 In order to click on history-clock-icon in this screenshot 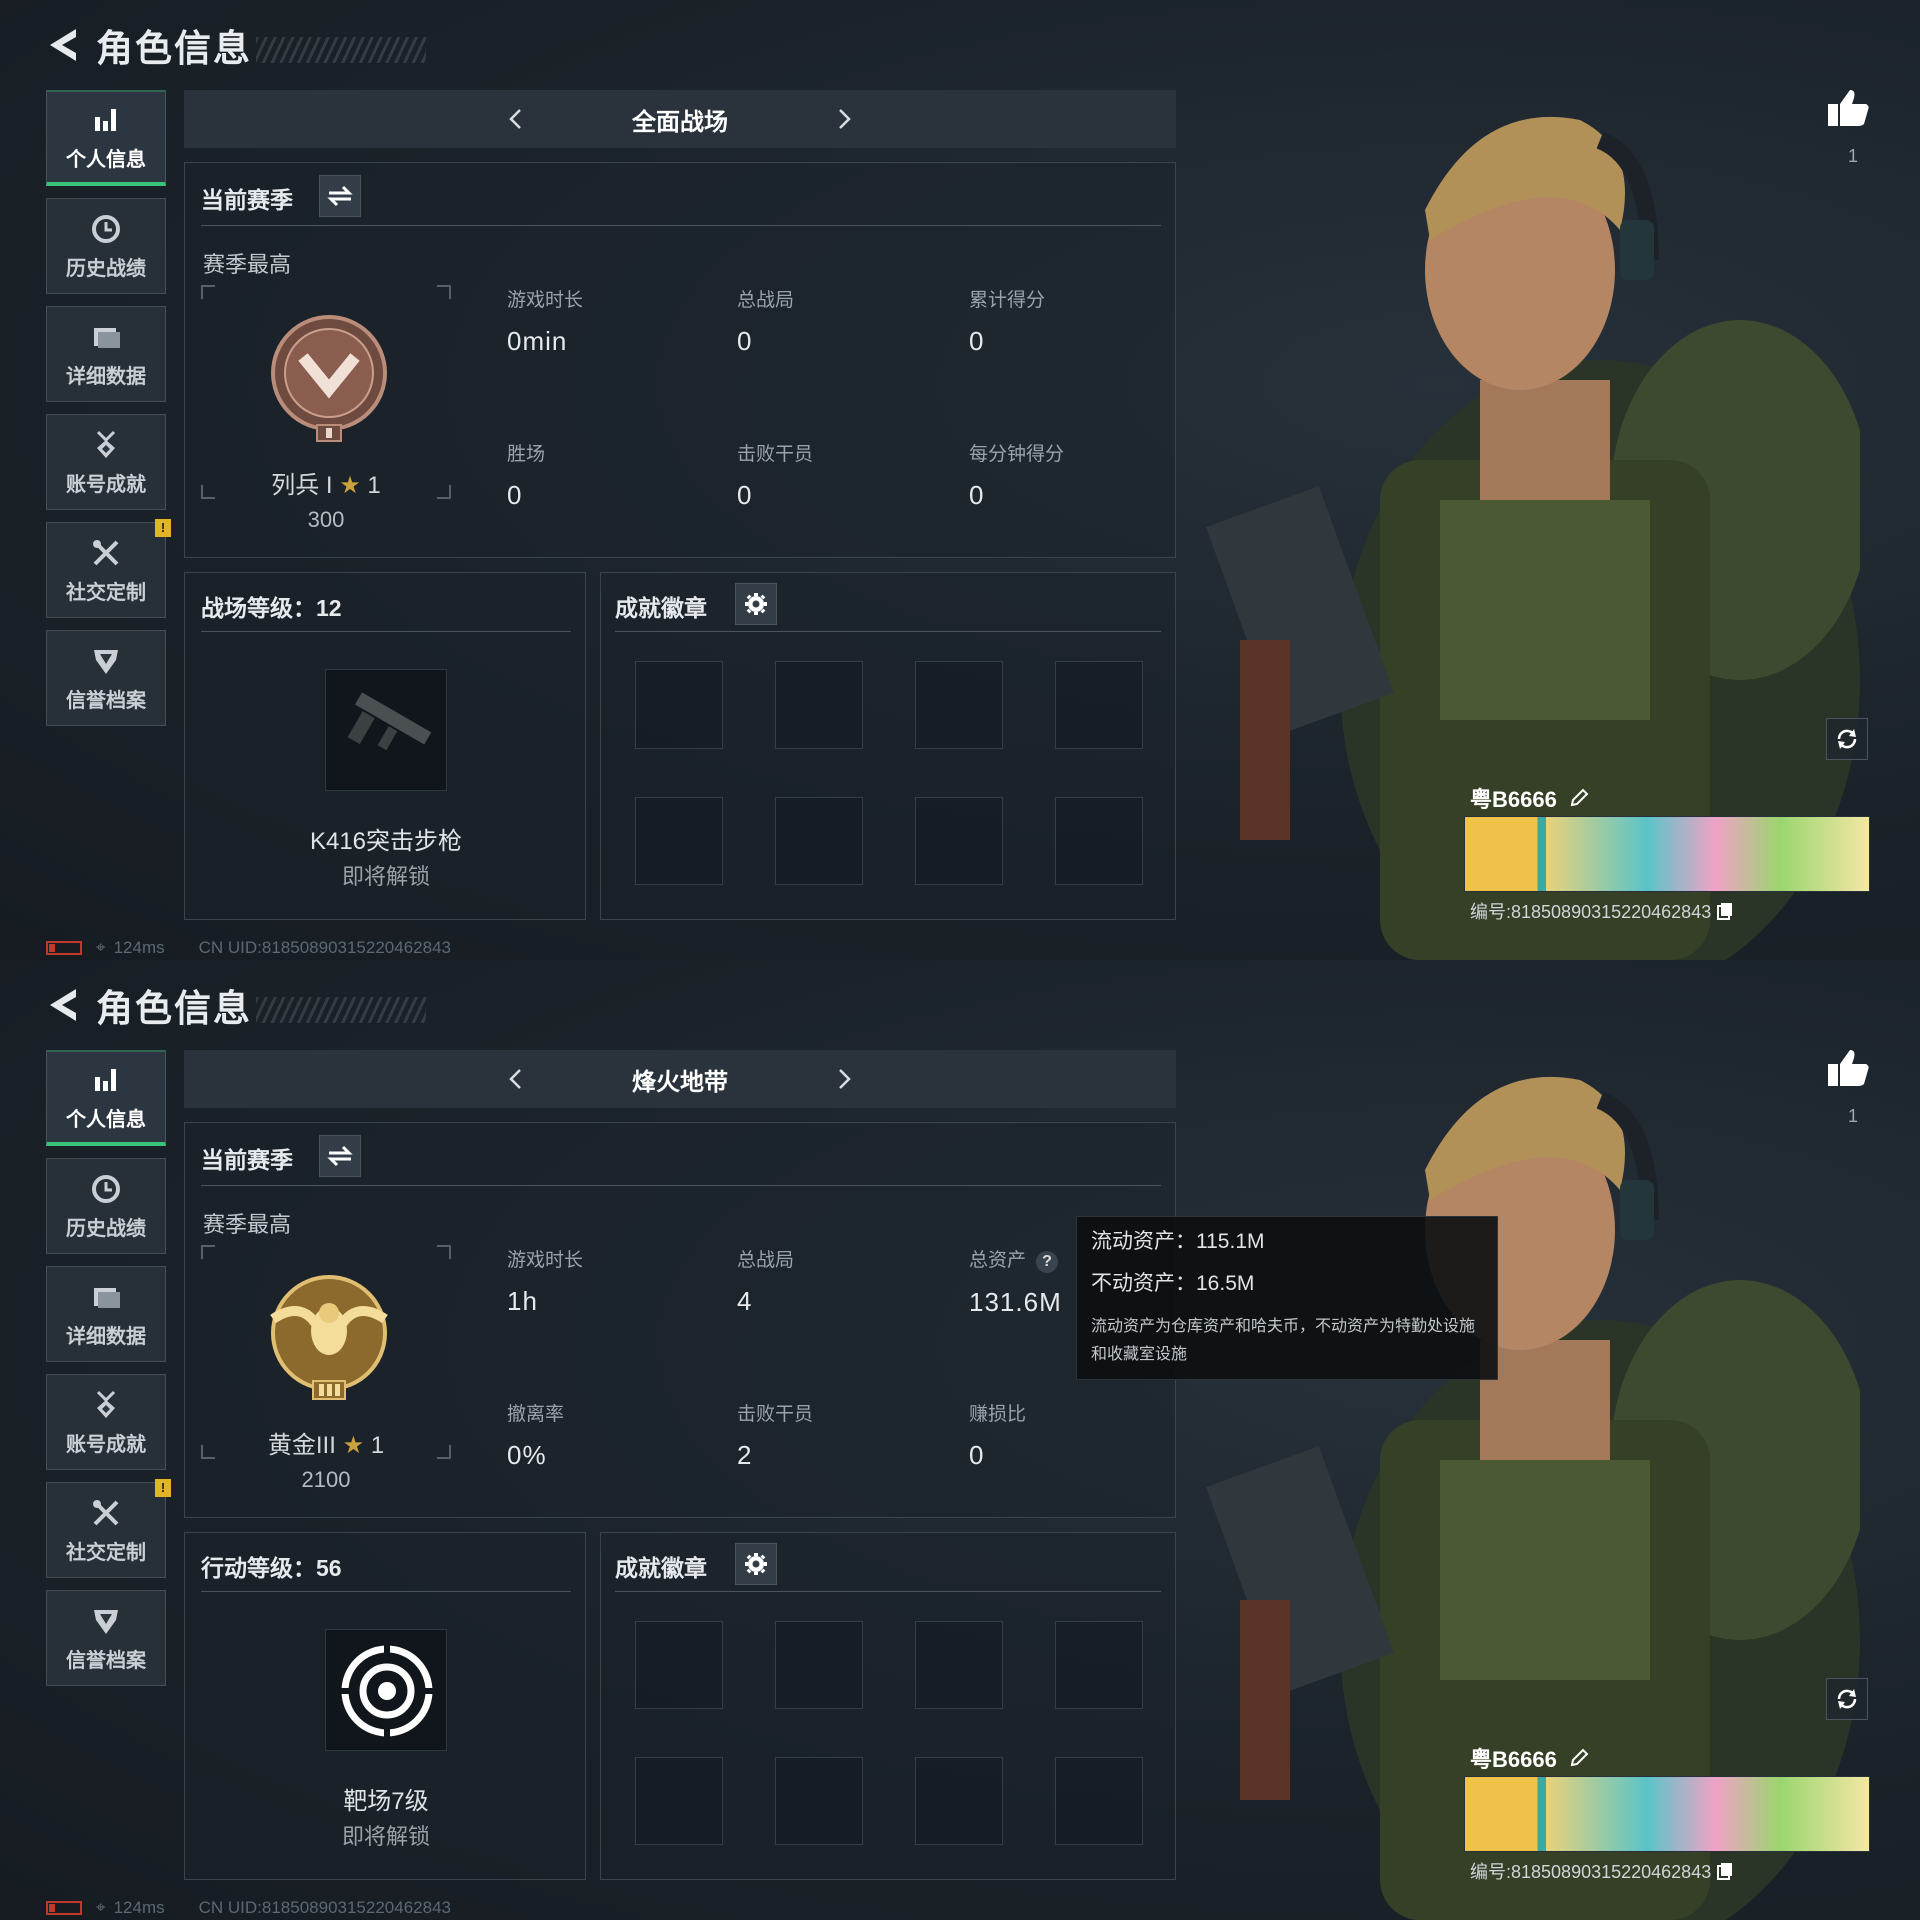, I will do `click(106, 1188)`.